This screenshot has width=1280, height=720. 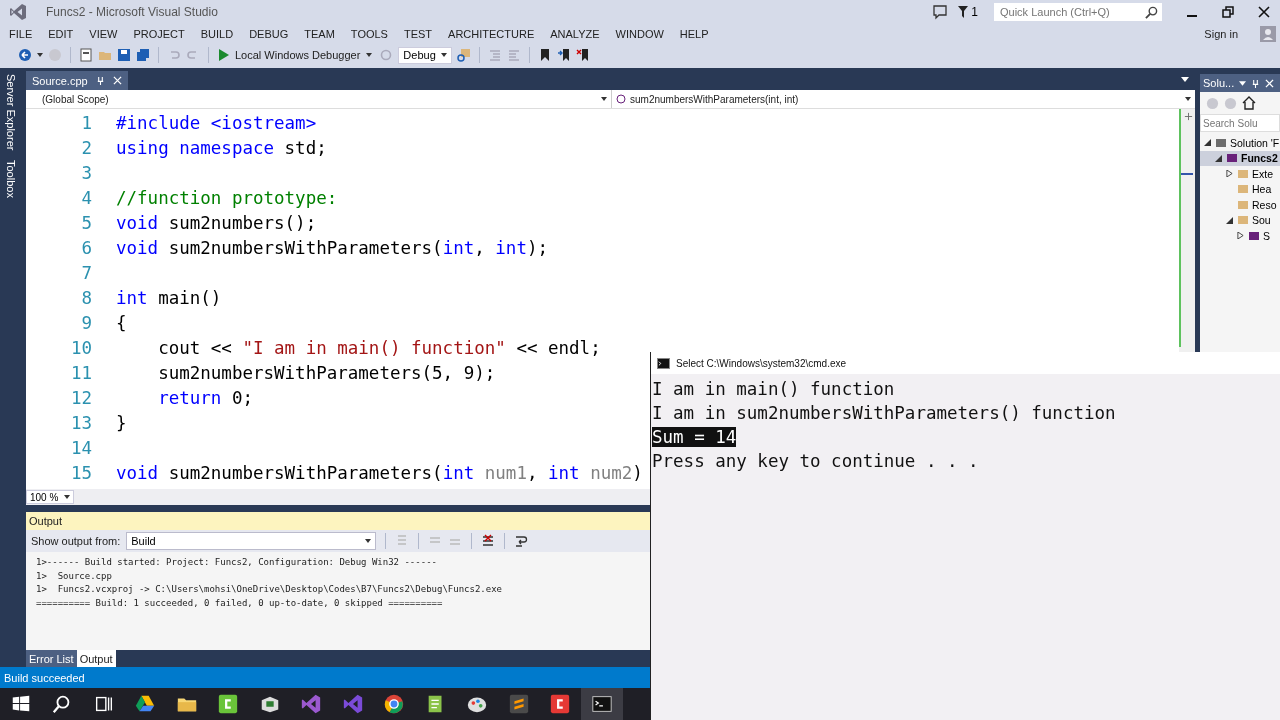 What do you see at coordinates (296, 55) in the screenshot?
I see `run-button: Local Windows Debugger` at bounding box center [296, 55].